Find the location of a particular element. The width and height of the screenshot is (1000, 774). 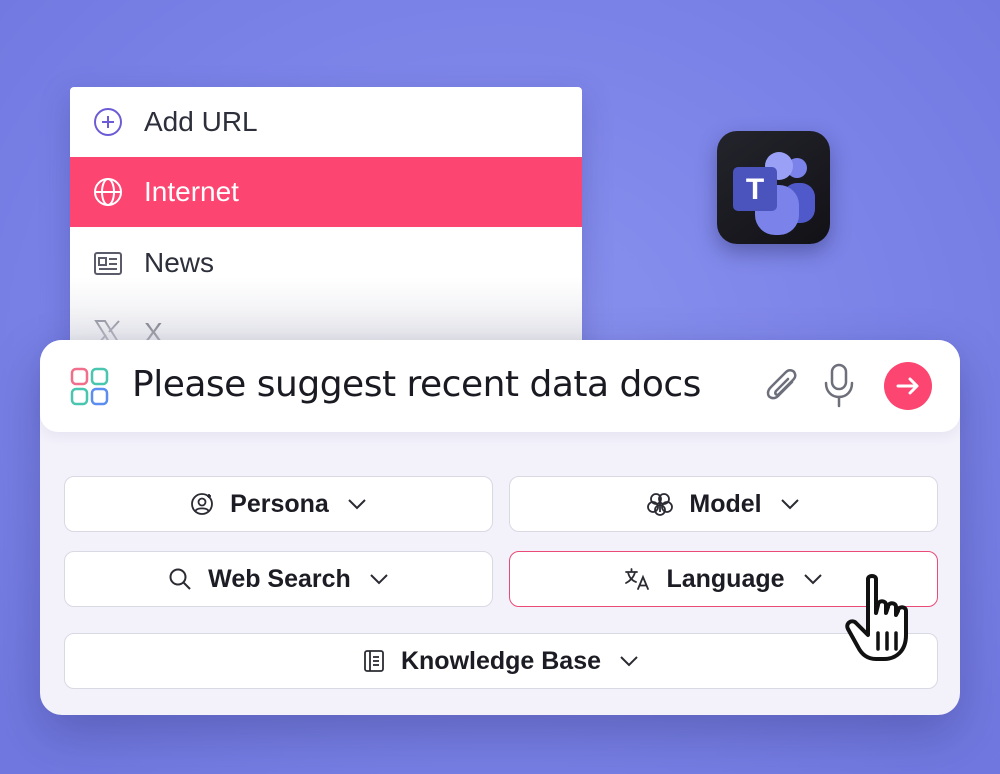

apps-grid-icon is located at coordinates (90, 389).